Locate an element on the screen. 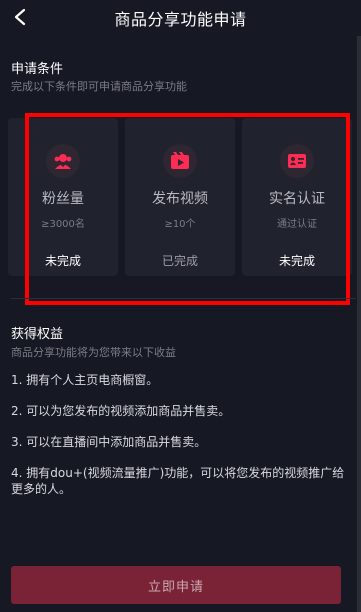  condition-requirement: 通过认证 is located at coordinates (297, 224).